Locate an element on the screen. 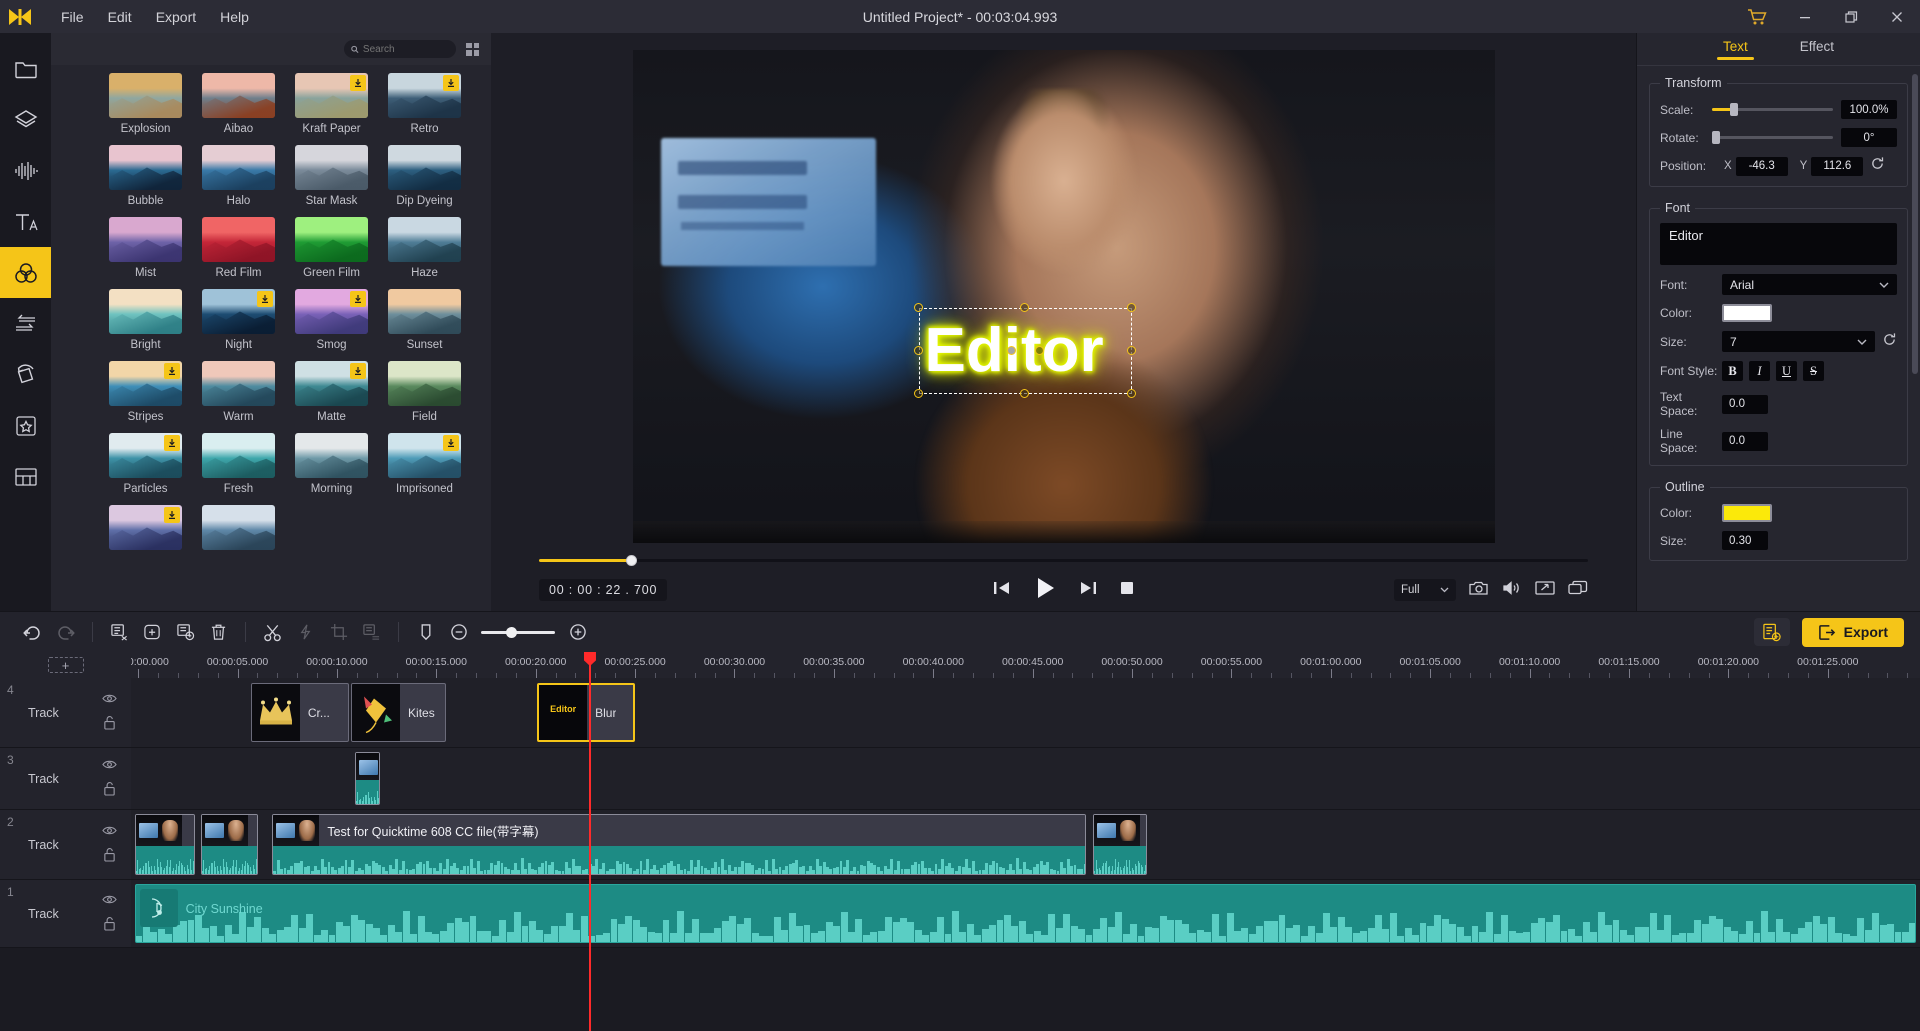 Image resolution: width=1920 pixels, height=1031 pixels. rotate-slider is located at coordinates (1772, 138).